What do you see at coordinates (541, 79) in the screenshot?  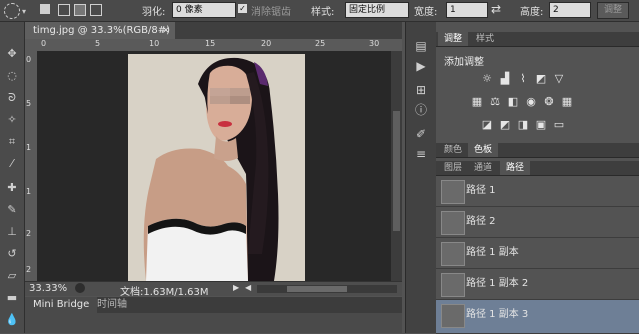 I see `exposure-icon: ◩` at bounding box center [541, 79].